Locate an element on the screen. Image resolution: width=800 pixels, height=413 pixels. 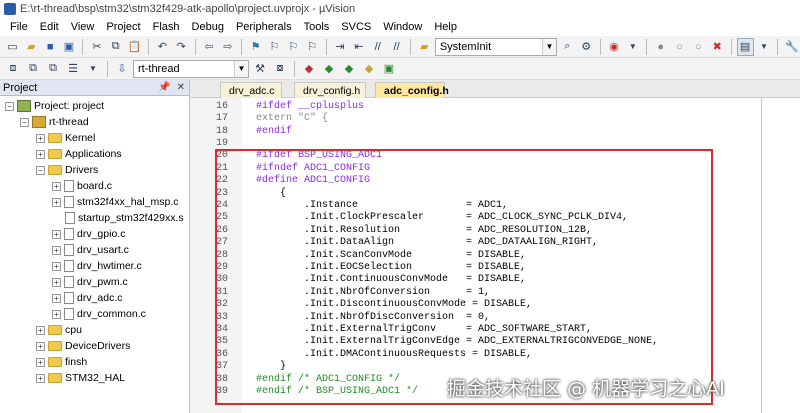
menu-help: Help is located at coordinates (445, 27).